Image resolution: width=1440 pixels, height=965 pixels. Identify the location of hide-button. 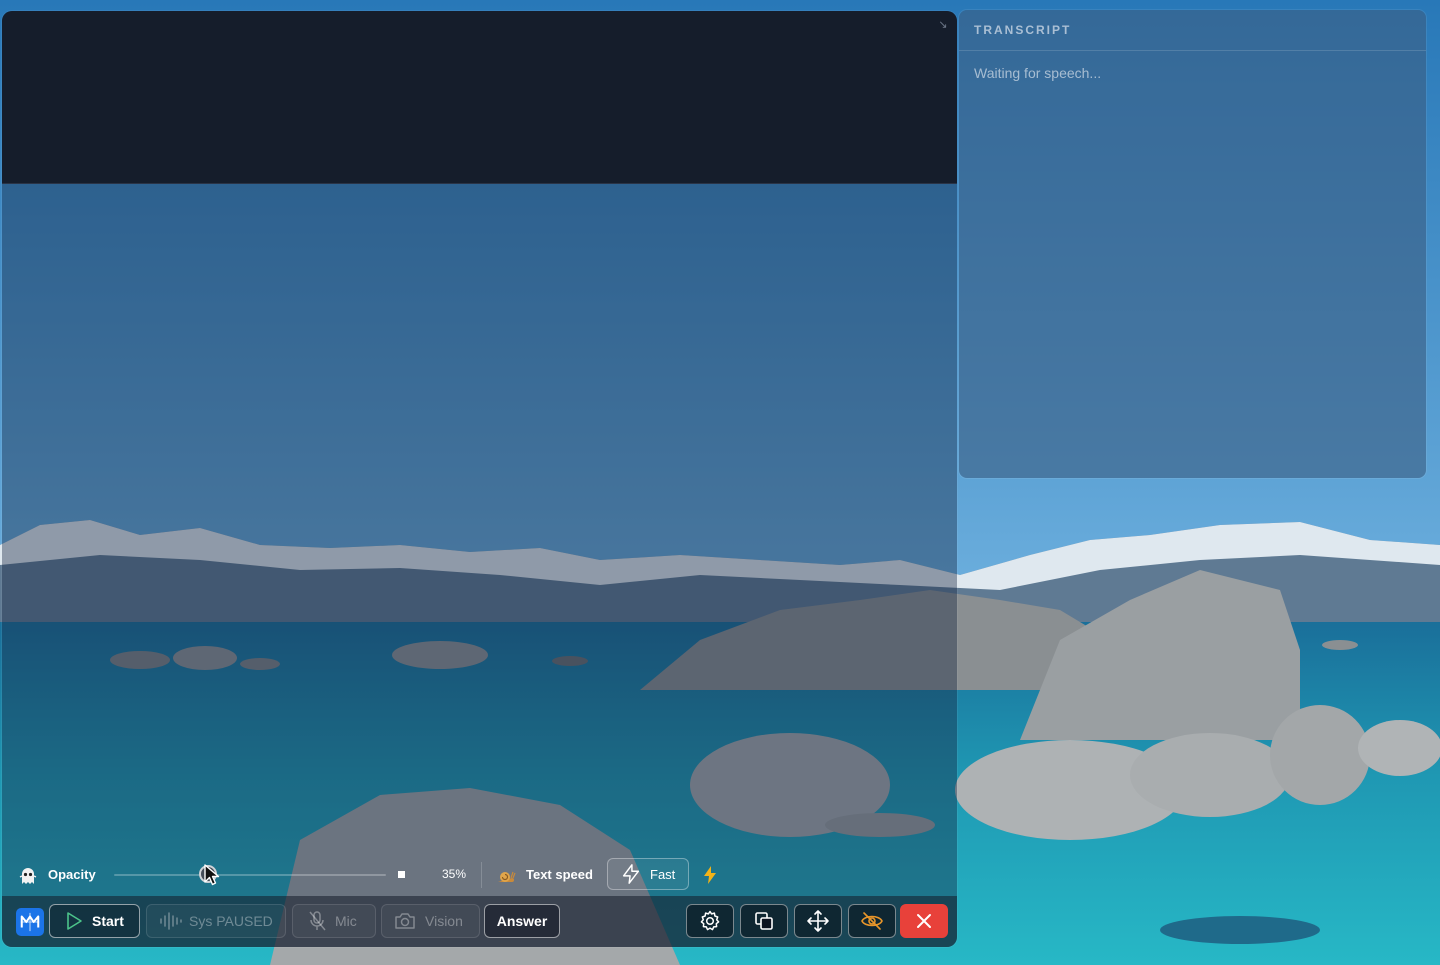
(872, 921).